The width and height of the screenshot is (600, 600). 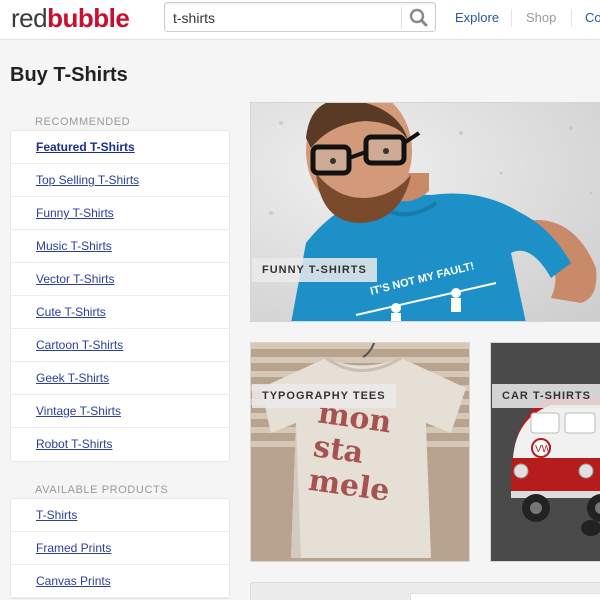 I want to click on sidebar-item-t-shirts: T-Shirts, so click(x=120, y=515).